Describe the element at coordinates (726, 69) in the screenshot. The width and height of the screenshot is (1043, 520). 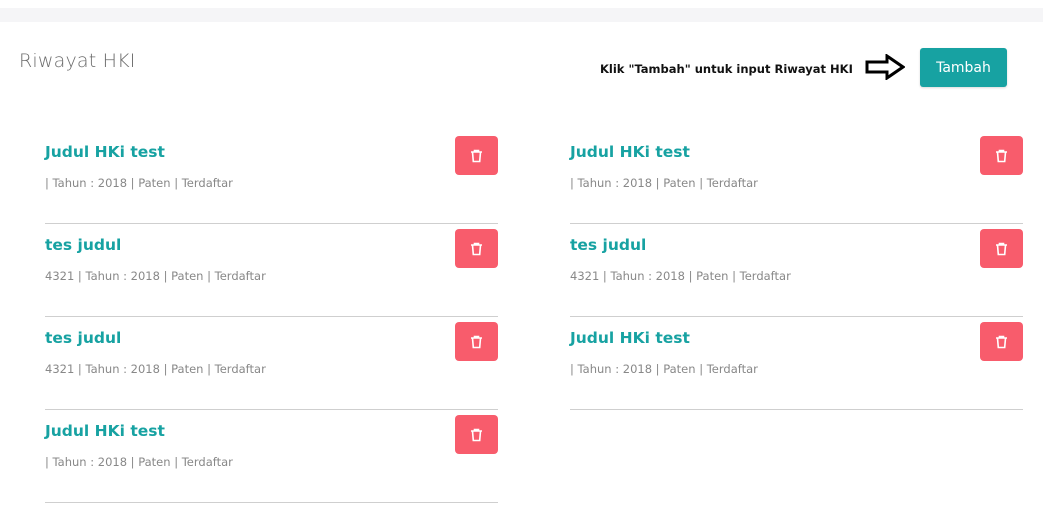
I see `add-hint-text: Klik "Tambah" untuk input Riwayat HKI` at that location.